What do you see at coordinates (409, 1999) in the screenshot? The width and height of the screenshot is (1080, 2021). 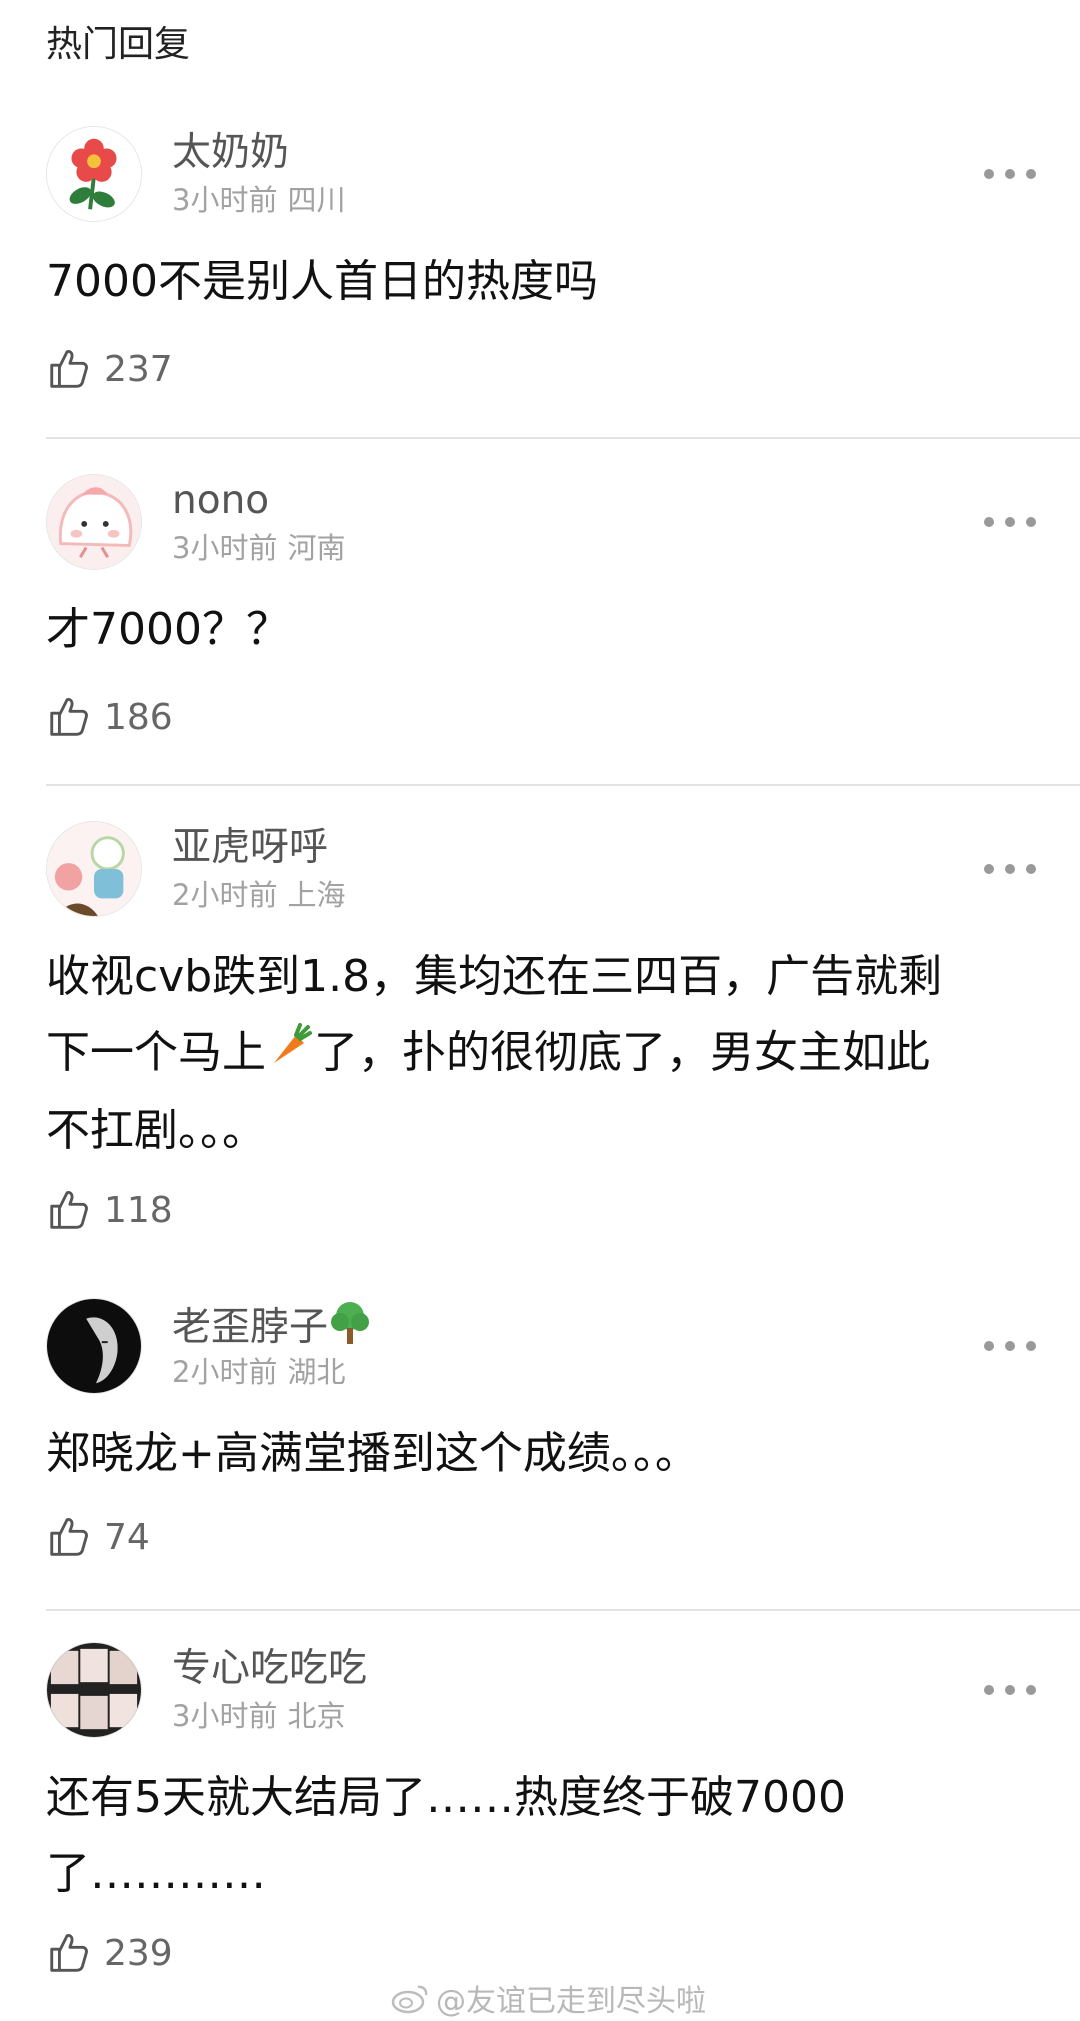 I see `weibo-logo-icon` at bounding box center [409, 1999].